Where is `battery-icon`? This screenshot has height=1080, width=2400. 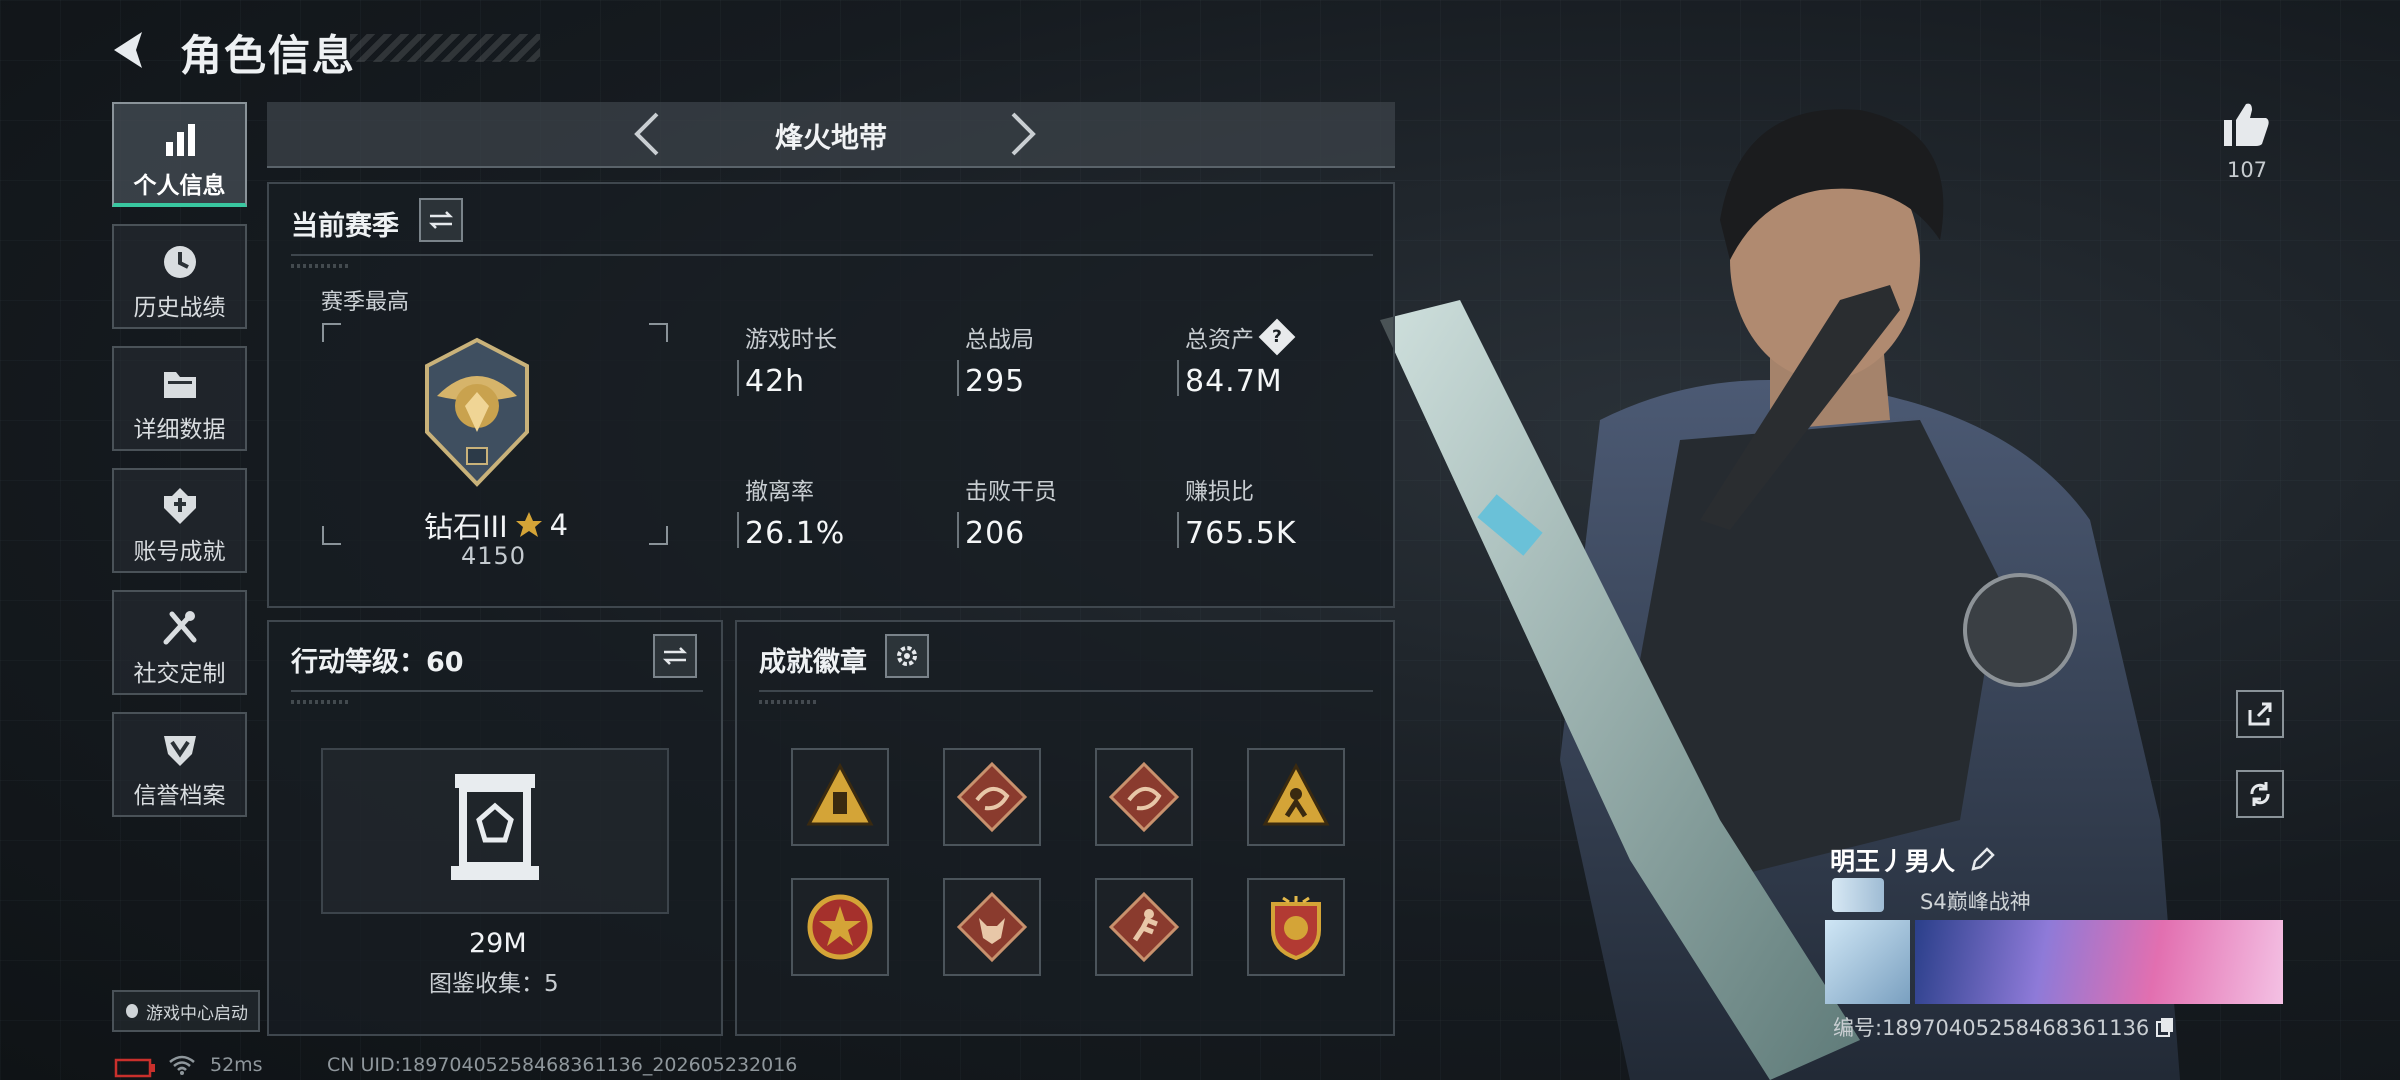 battery-icon is located at coordinates (134, 1068).